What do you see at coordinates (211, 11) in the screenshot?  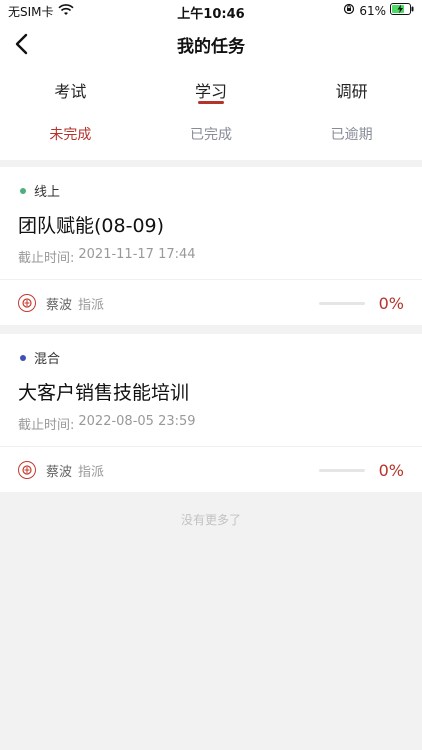 I see `status-bar: 无SIM卡 上午10:46 61%` at bounding box center [211, 11].